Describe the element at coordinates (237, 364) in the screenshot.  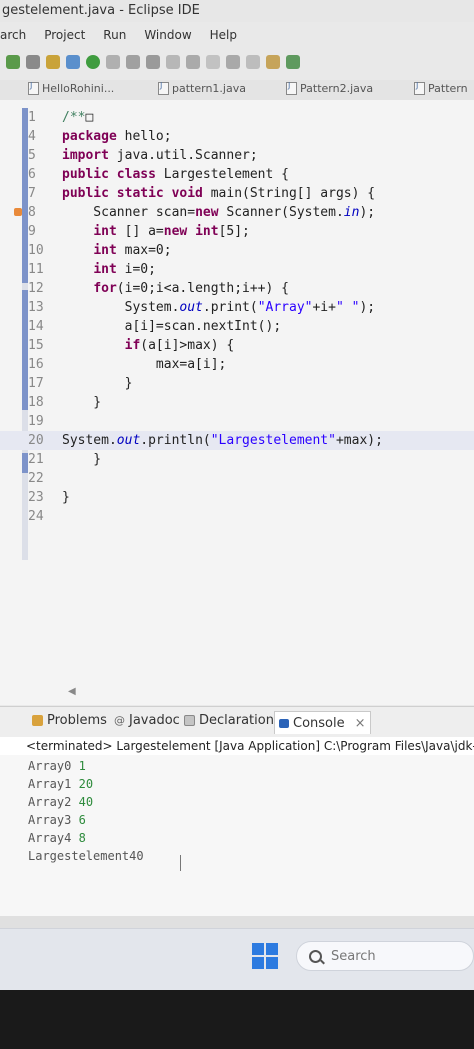
I see `code-line: 16 max=a[i];` at that location.